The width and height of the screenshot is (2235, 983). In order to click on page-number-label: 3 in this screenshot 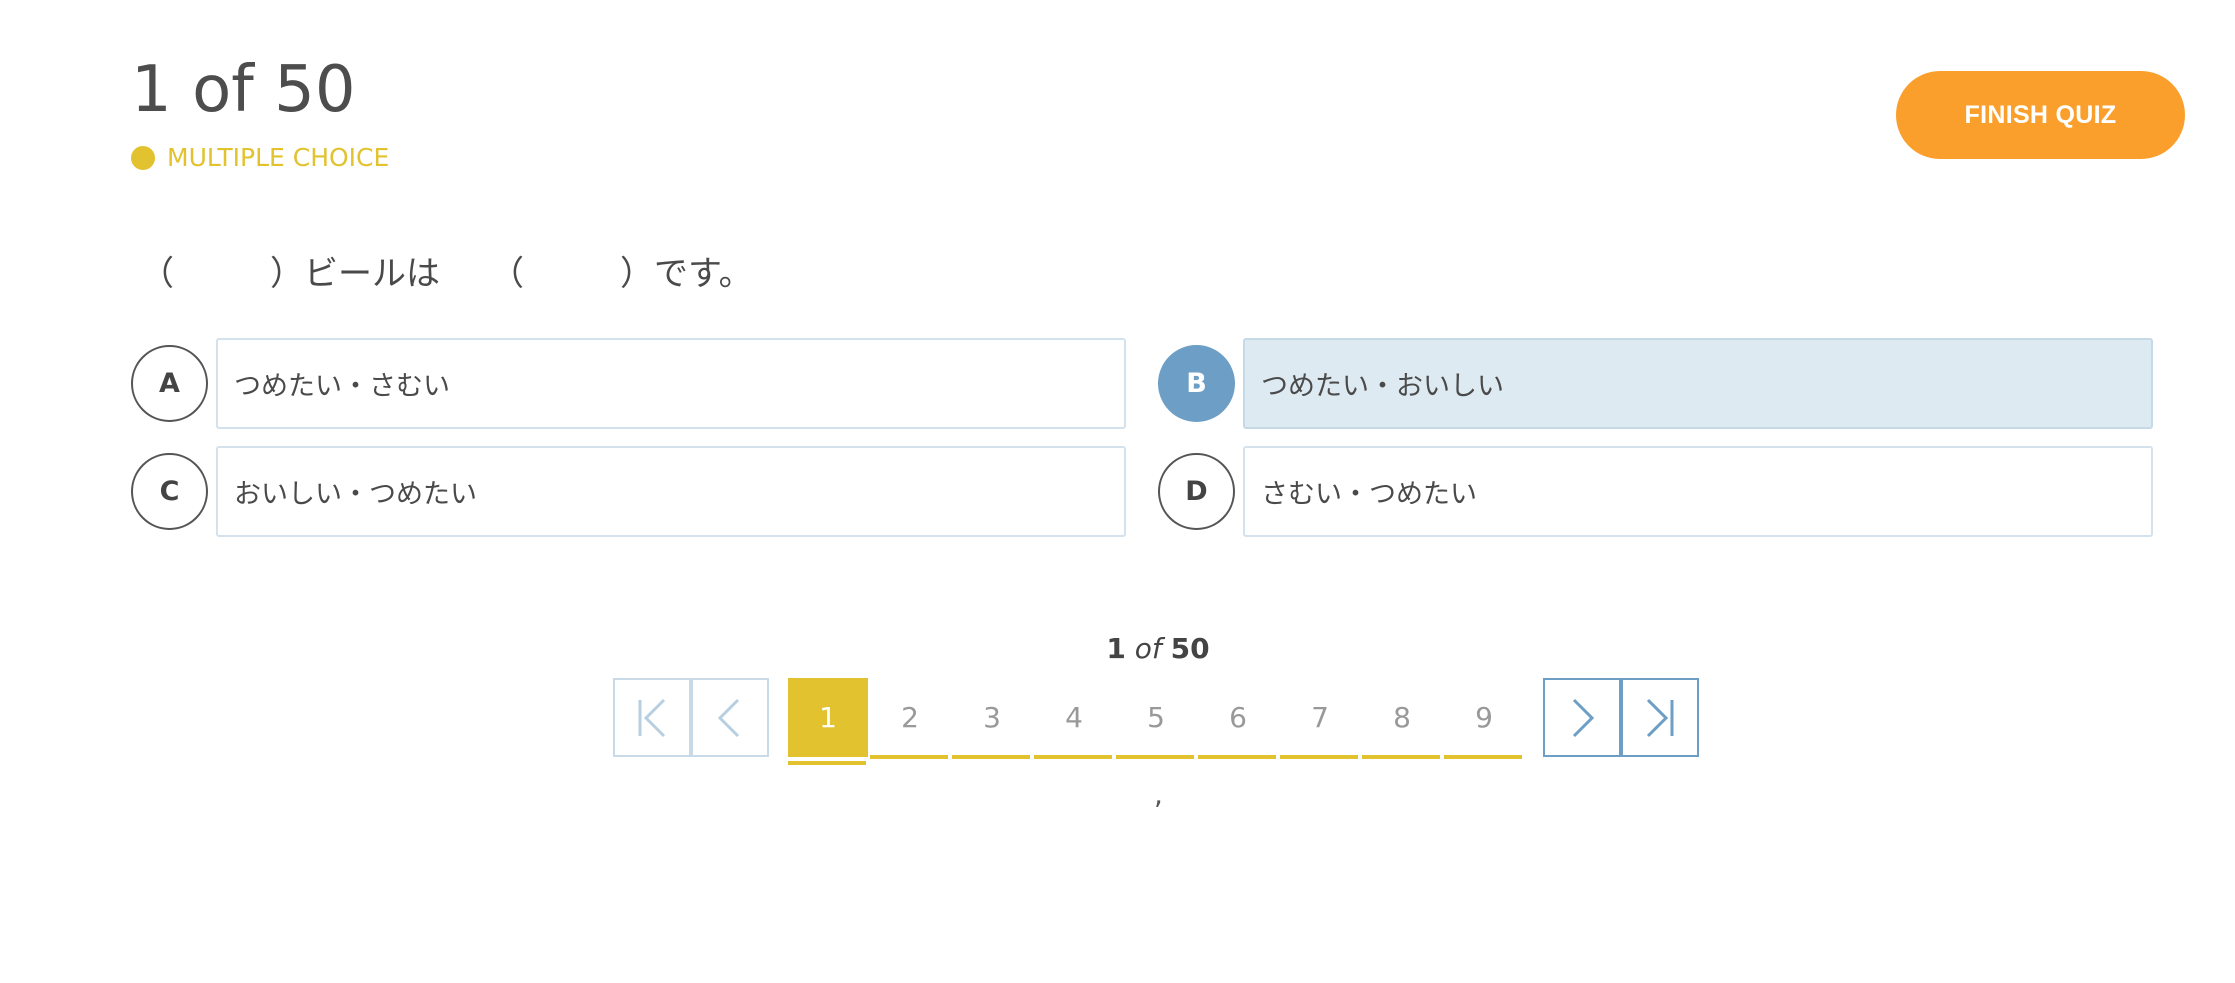, I will do `click(992, 717)`.